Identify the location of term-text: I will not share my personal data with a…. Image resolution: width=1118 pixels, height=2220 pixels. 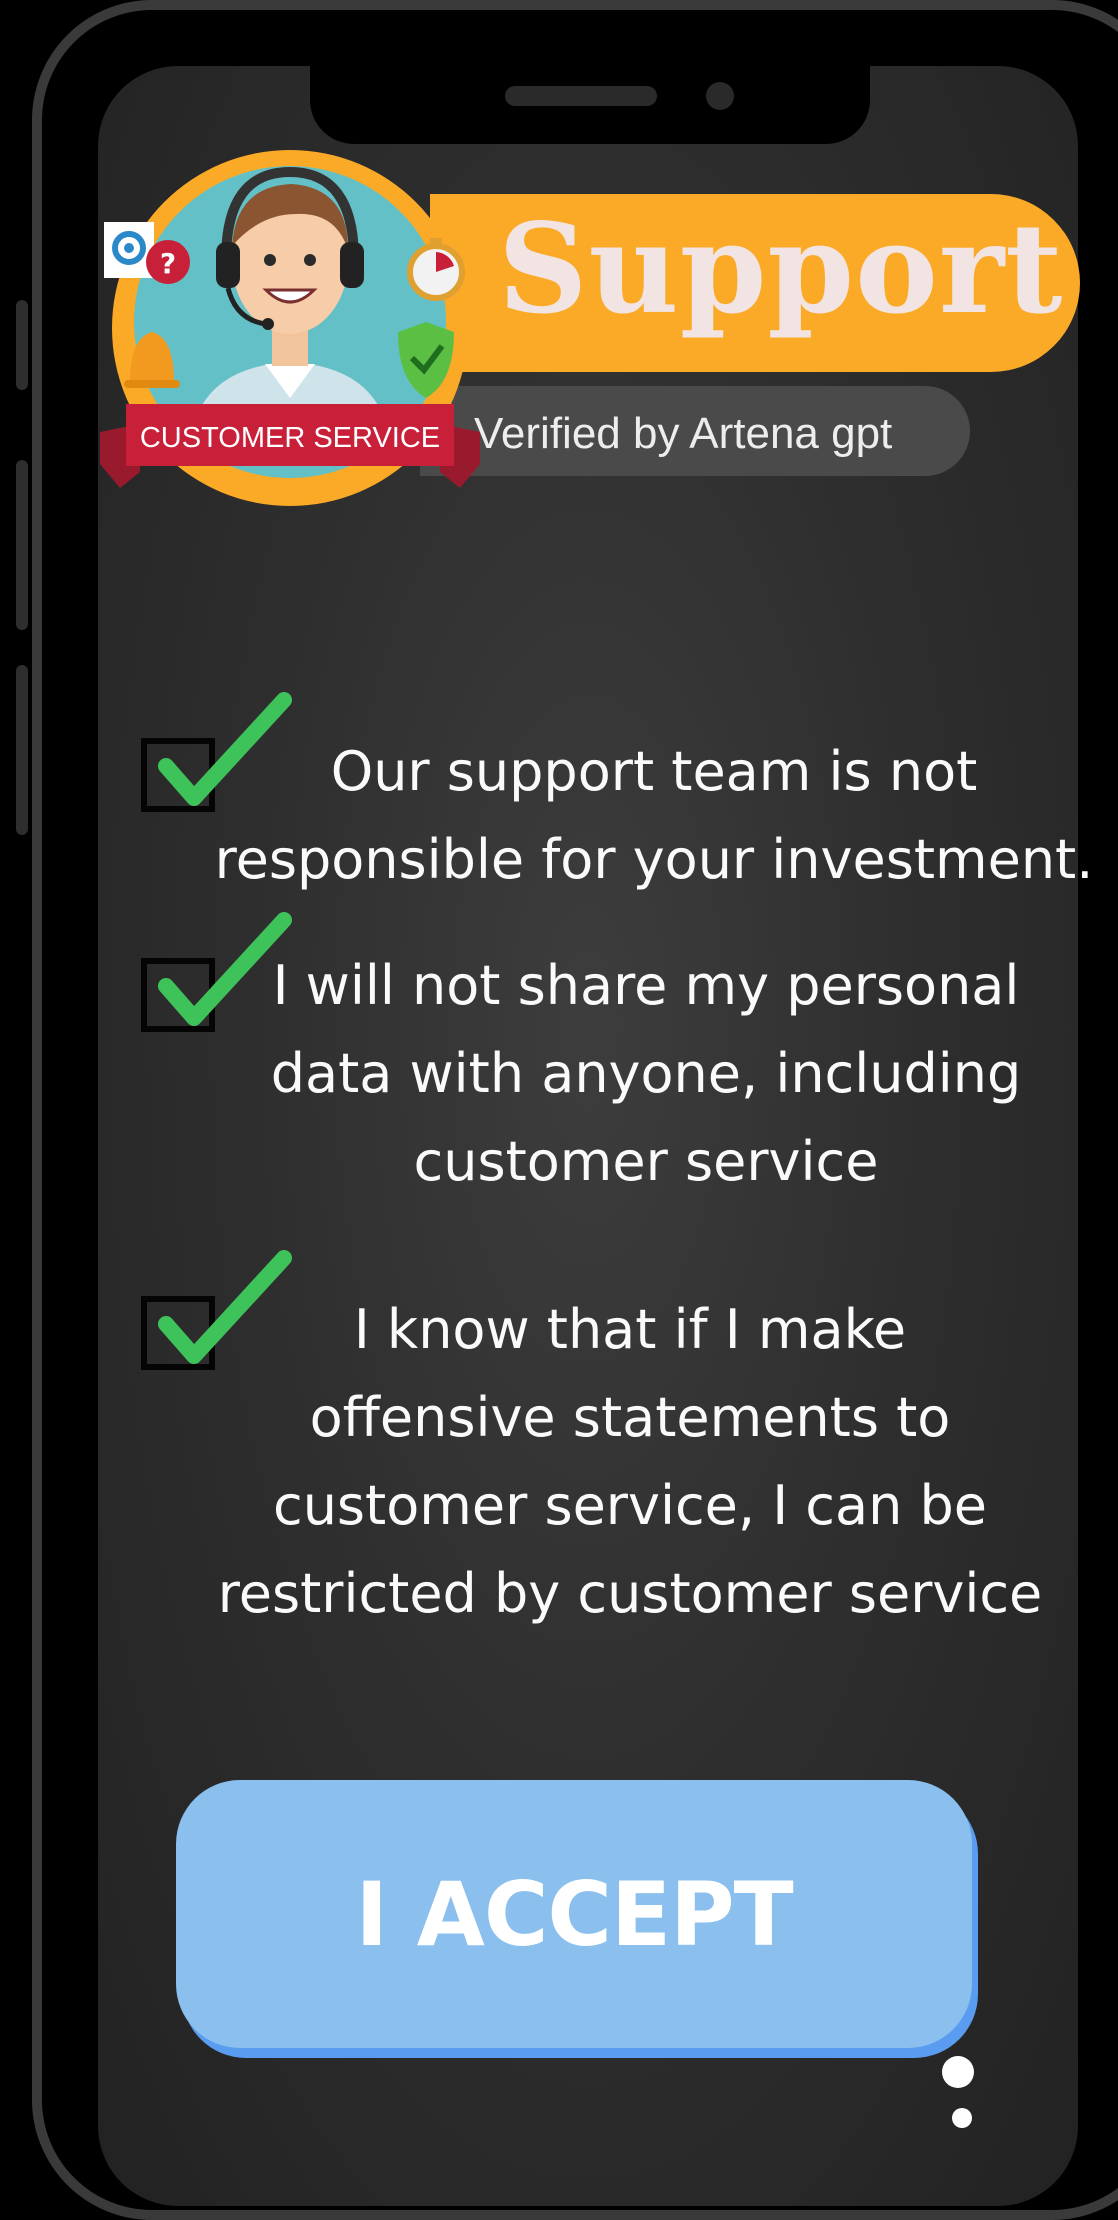
(646, 1073).